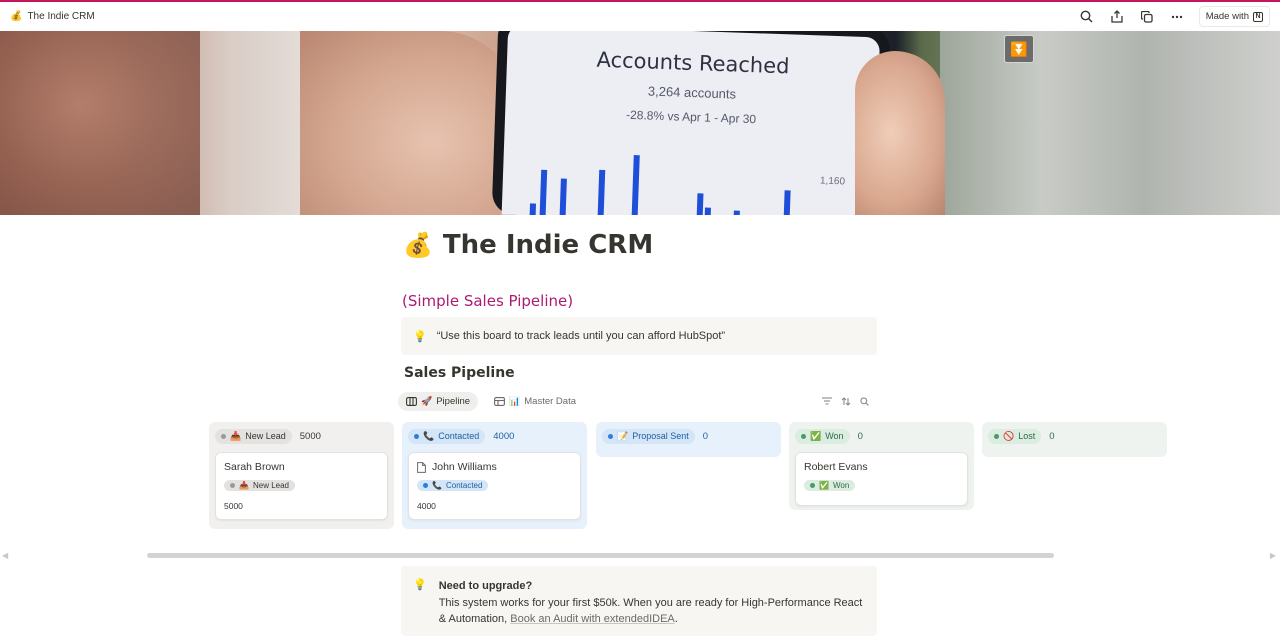 The width and height of the screenshot is (1280, 636). Describe the element at coordinates (692, 92) in the screenshot. I see `phone-accounts: 3,264 accounts` at that location.